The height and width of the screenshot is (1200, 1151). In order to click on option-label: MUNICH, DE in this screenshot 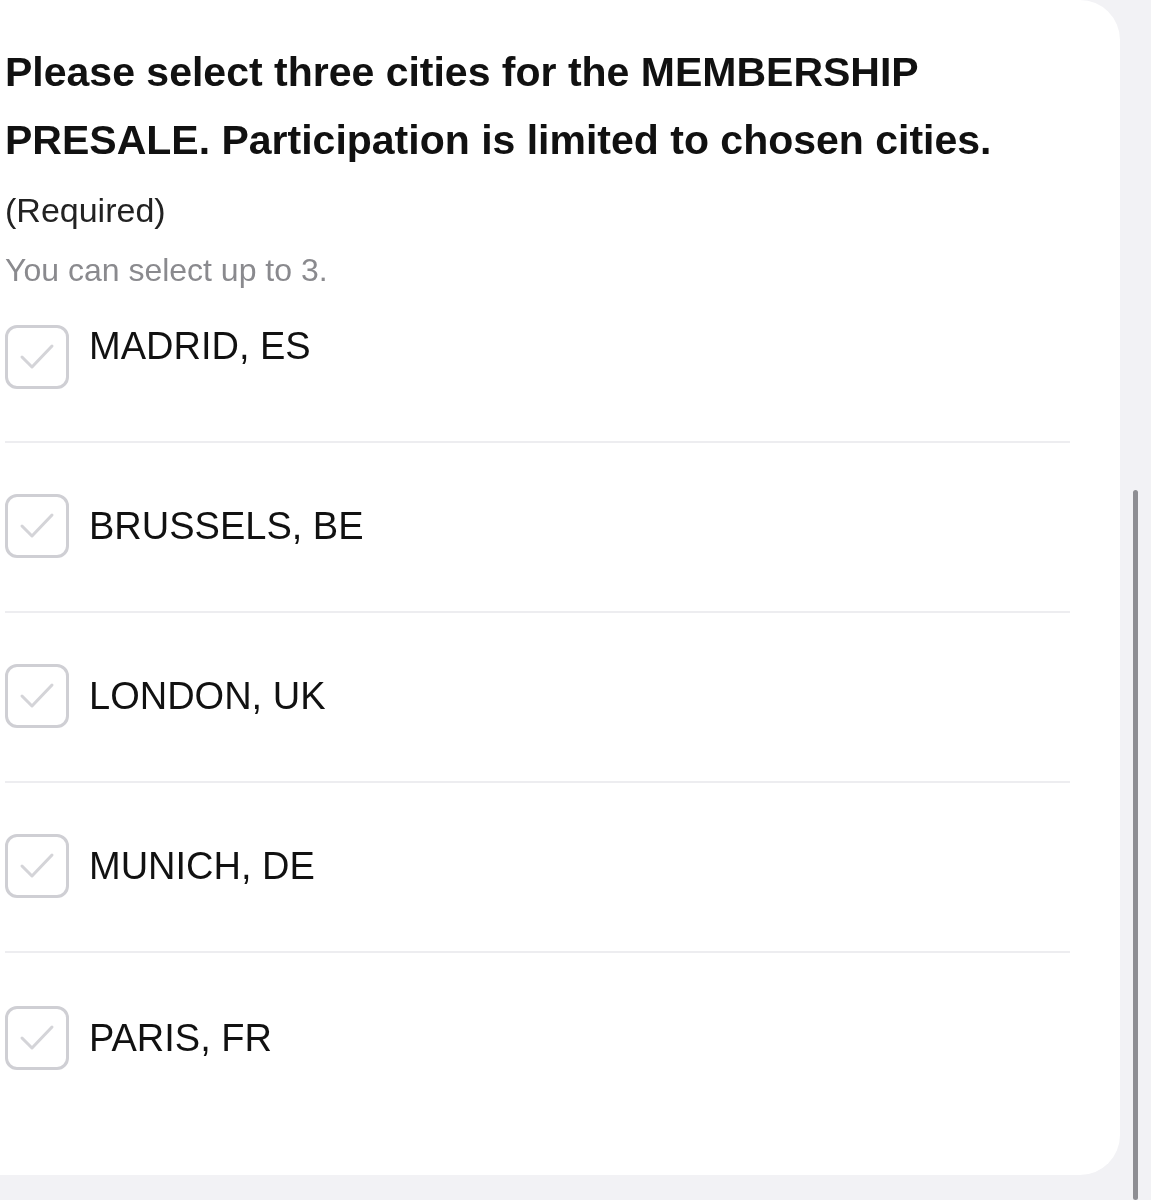, I will do `click(202, 866)`.